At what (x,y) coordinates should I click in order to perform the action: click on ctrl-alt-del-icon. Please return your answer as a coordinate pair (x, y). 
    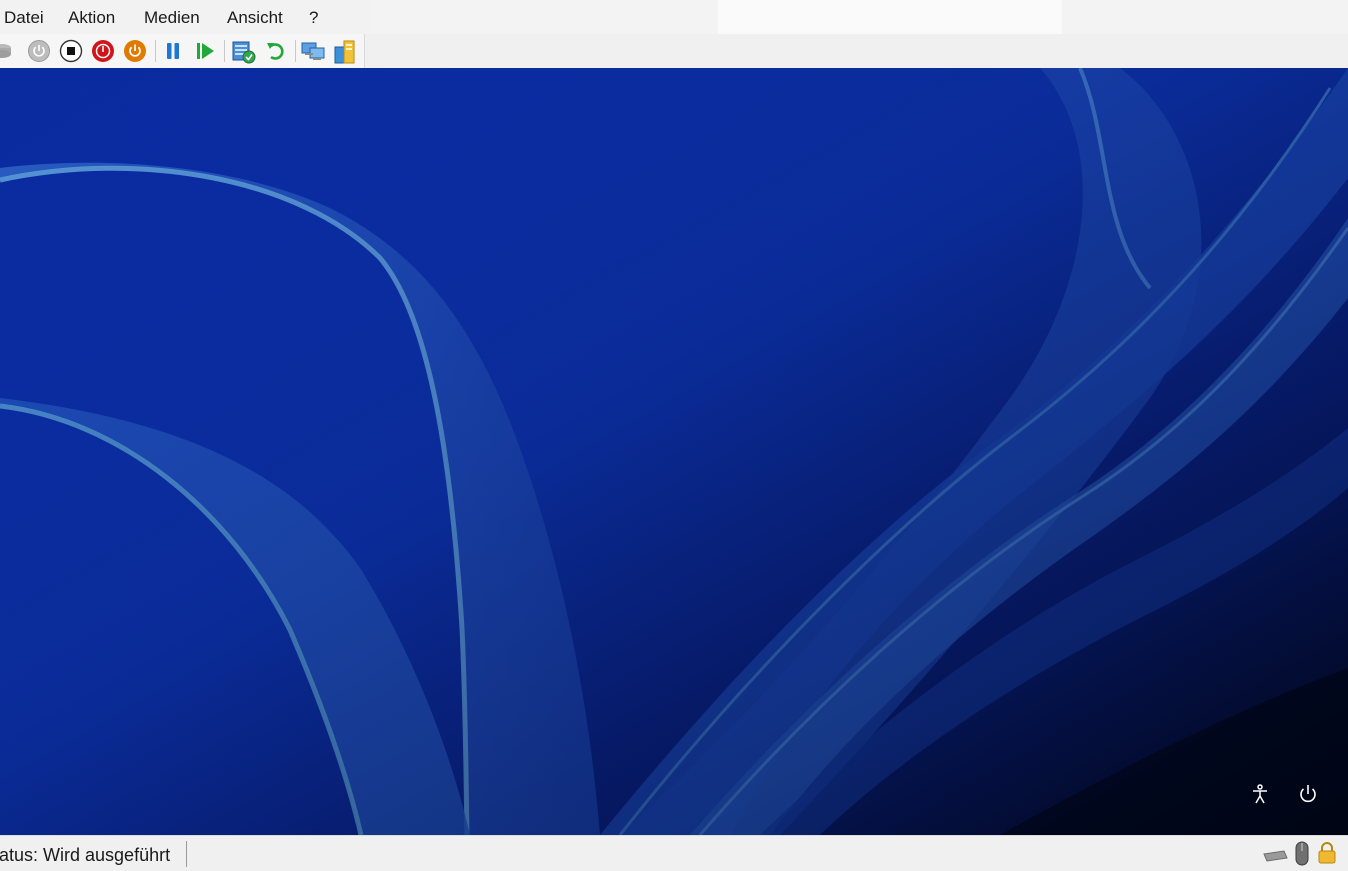
    Looking at the image, I should click on (5, 51).